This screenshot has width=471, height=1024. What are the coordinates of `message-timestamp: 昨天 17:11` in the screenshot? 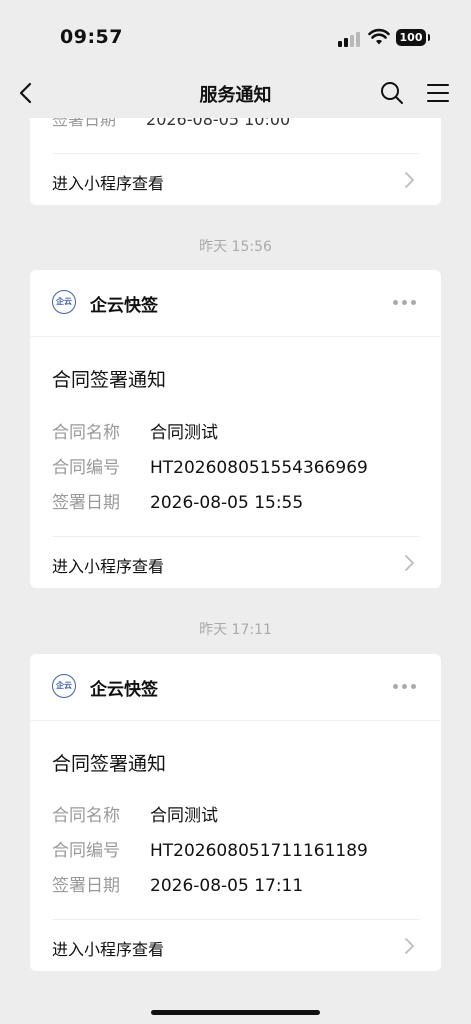 It's located at (235, 630).